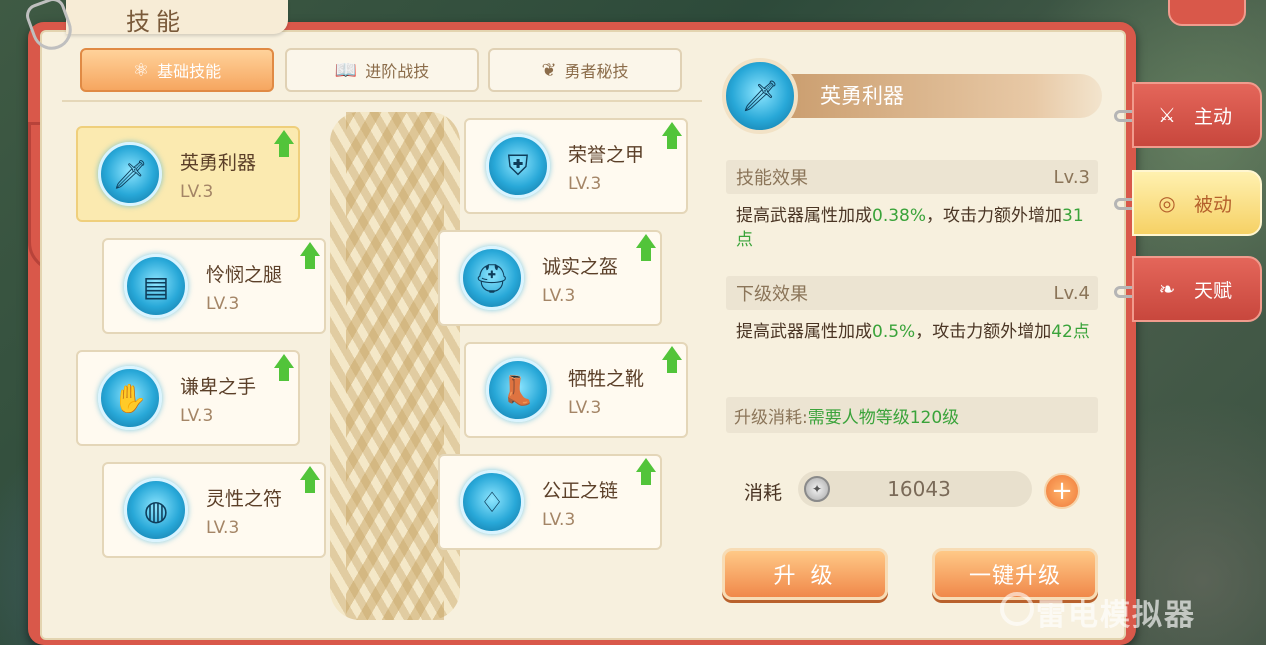 This screenshot has height=645, width=1266. I want to click on watermark-text: 雷电模拟器, so click(1116, 615).